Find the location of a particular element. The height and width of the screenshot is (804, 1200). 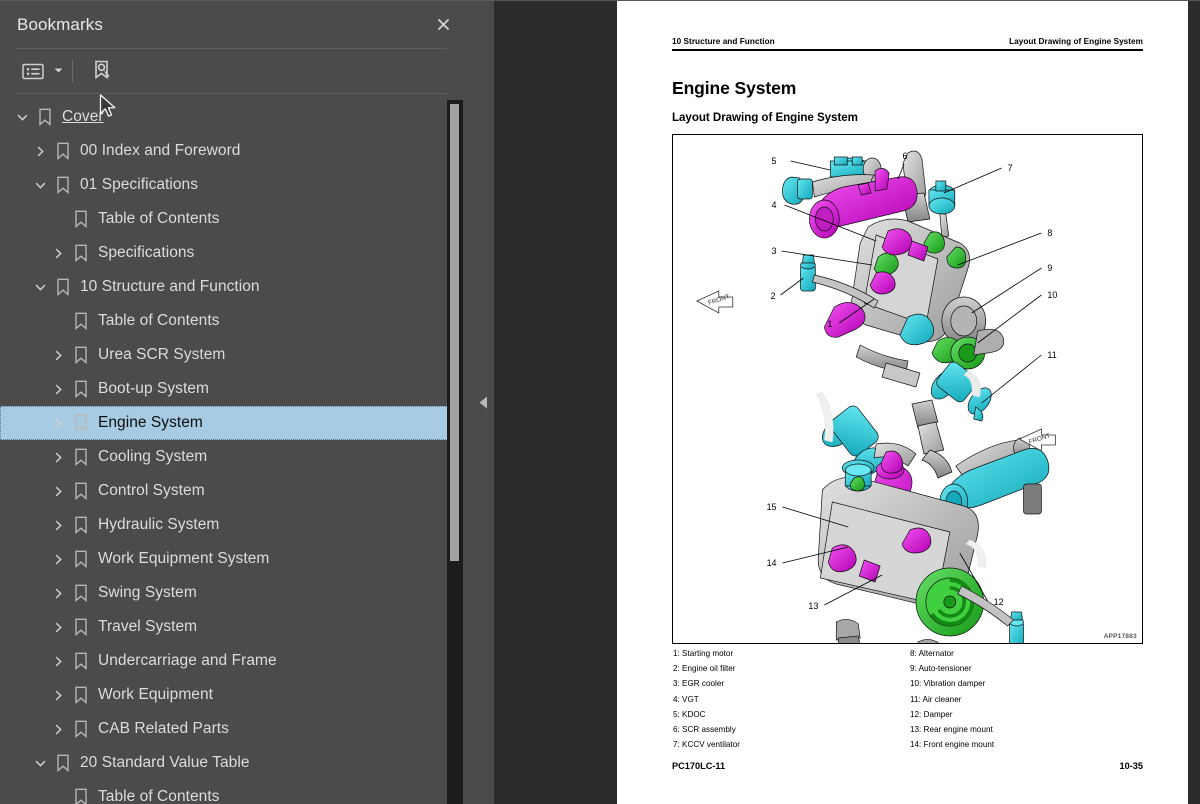

bookmark-item-label: Work Equipment is located at coordinates (155, 694).